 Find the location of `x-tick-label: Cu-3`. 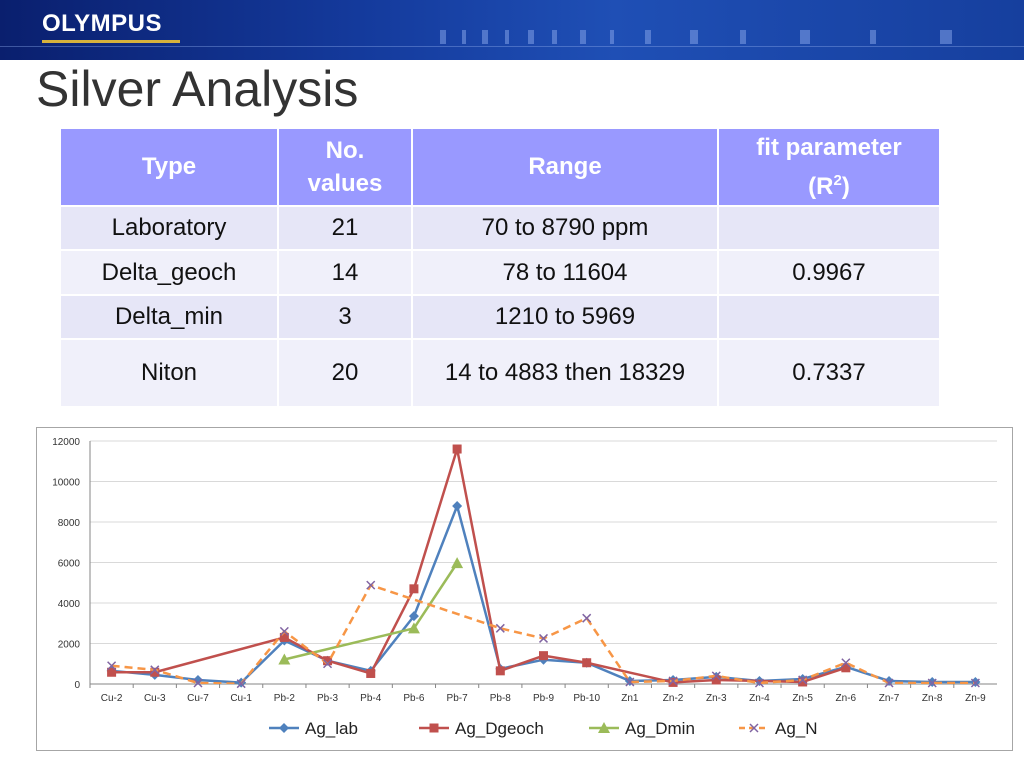

x-tick-label: Cu-3 is located at coordinates (155, 698).